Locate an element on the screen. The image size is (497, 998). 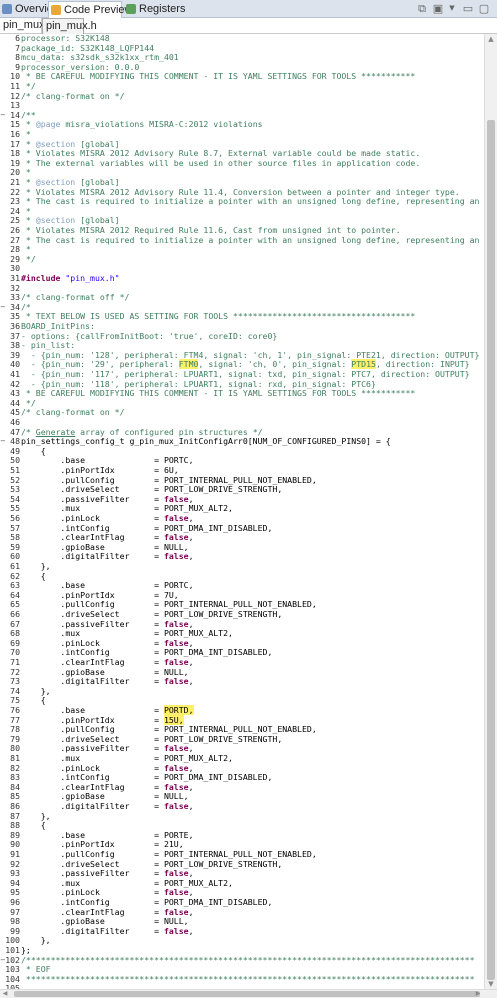
code-token: processor_version: 0.0.0 is located at coordinates (80, 66).